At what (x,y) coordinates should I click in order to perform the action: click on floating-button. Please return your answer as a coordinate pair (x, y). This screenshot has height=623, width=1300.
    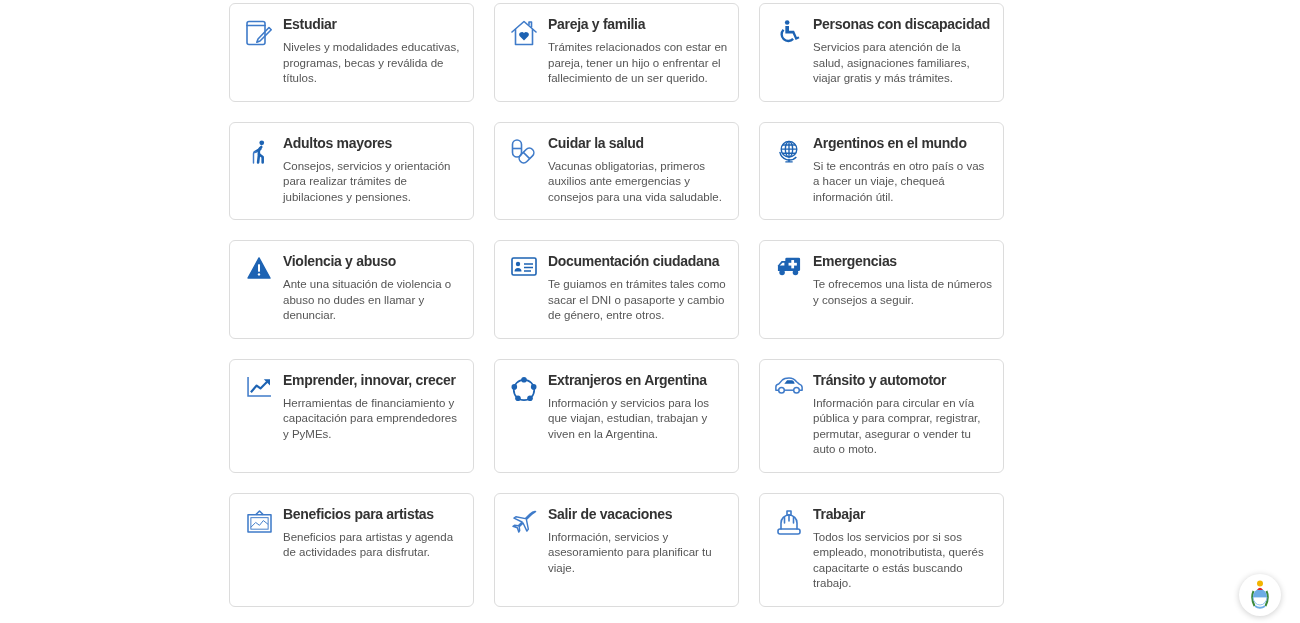
    Looking at the image, I should click on (1260, 595).